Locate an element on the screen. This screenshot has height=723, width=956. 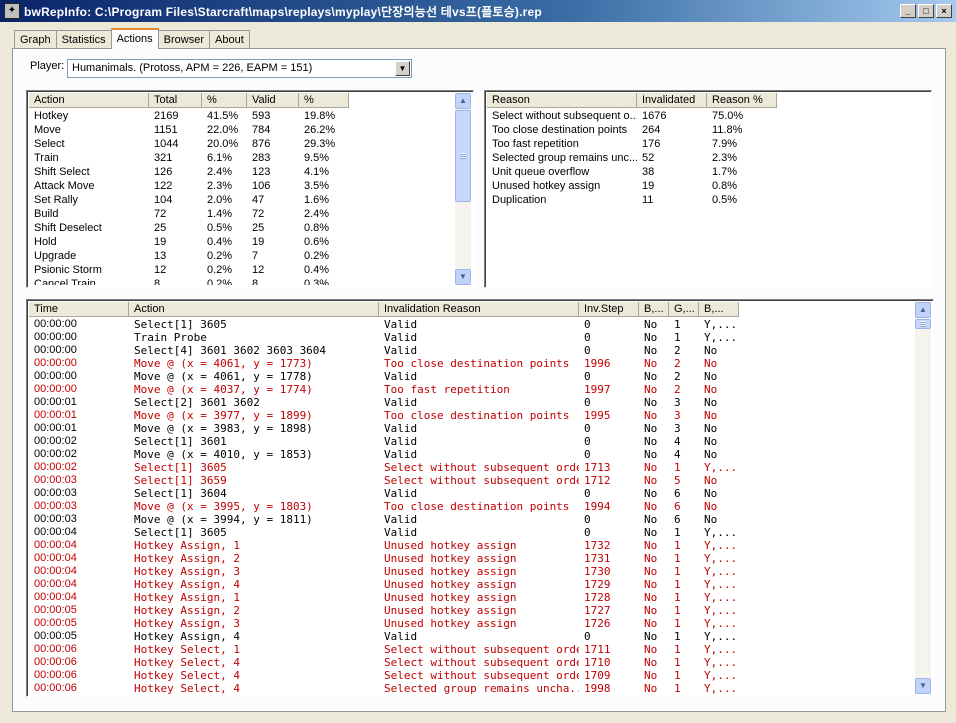
table-row: Shift Select 126 2.4% 123 4.1% is located at coordinates (242, 172).